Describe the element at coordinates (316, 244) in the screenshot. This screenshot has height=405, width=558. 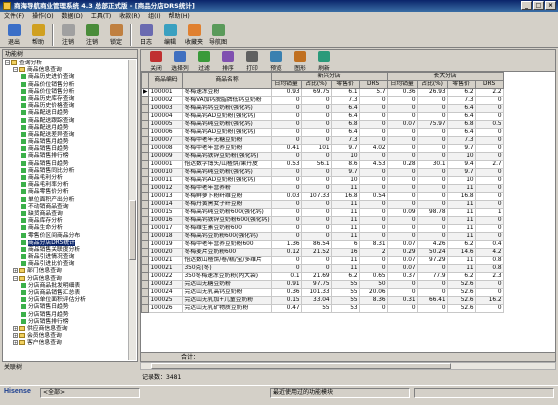
I see `table-cell: 86.54` at that location.